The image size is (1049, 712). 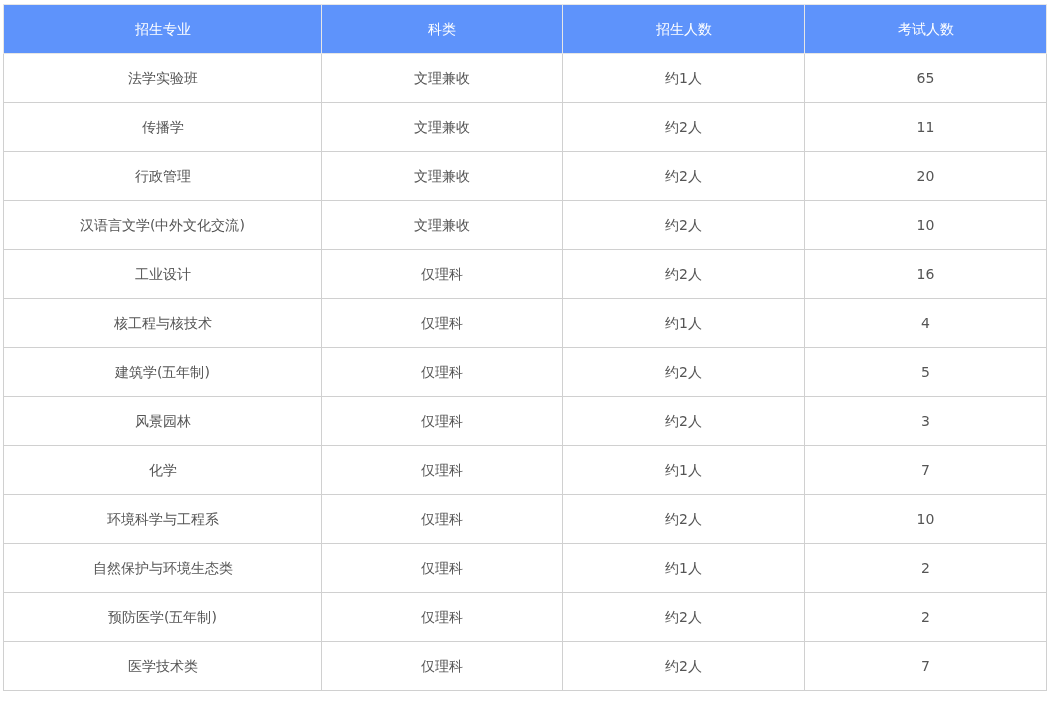 What do you see at coordinates (925, 176) in the screenshot?
I see `table-cell: 20` at bounding box center [925, 176].